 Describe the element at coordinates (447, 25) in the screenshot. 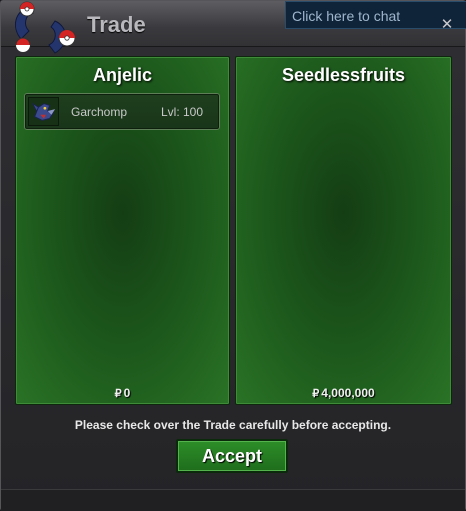

I see `close-icon: ✕` at that location.